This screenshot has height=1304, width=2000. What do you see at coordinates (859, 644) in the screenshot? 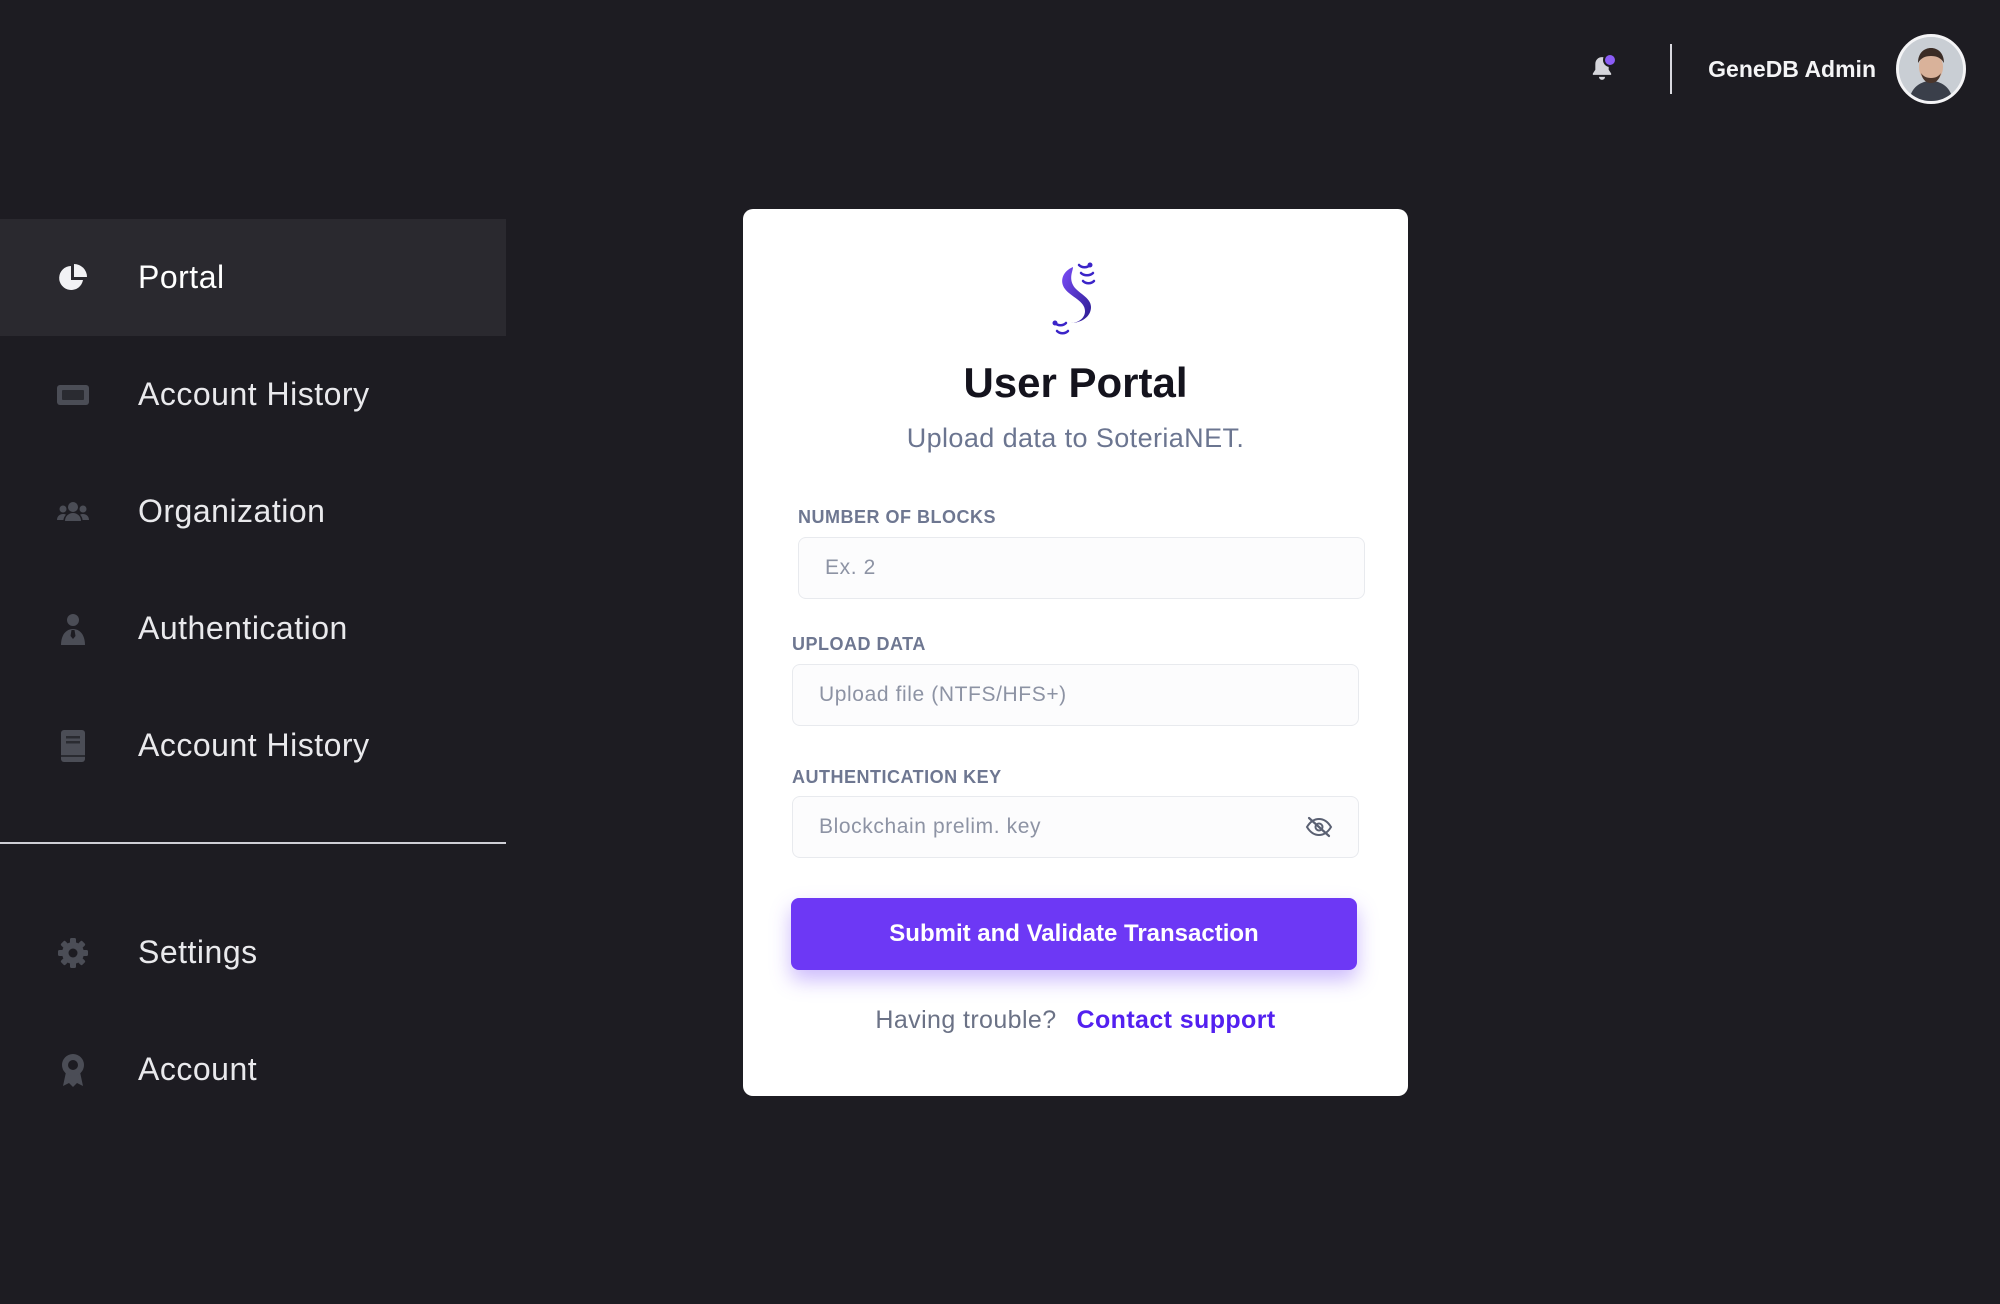
I see `upload-label: UPLOAD DATA` at bounding box center [859, 644].